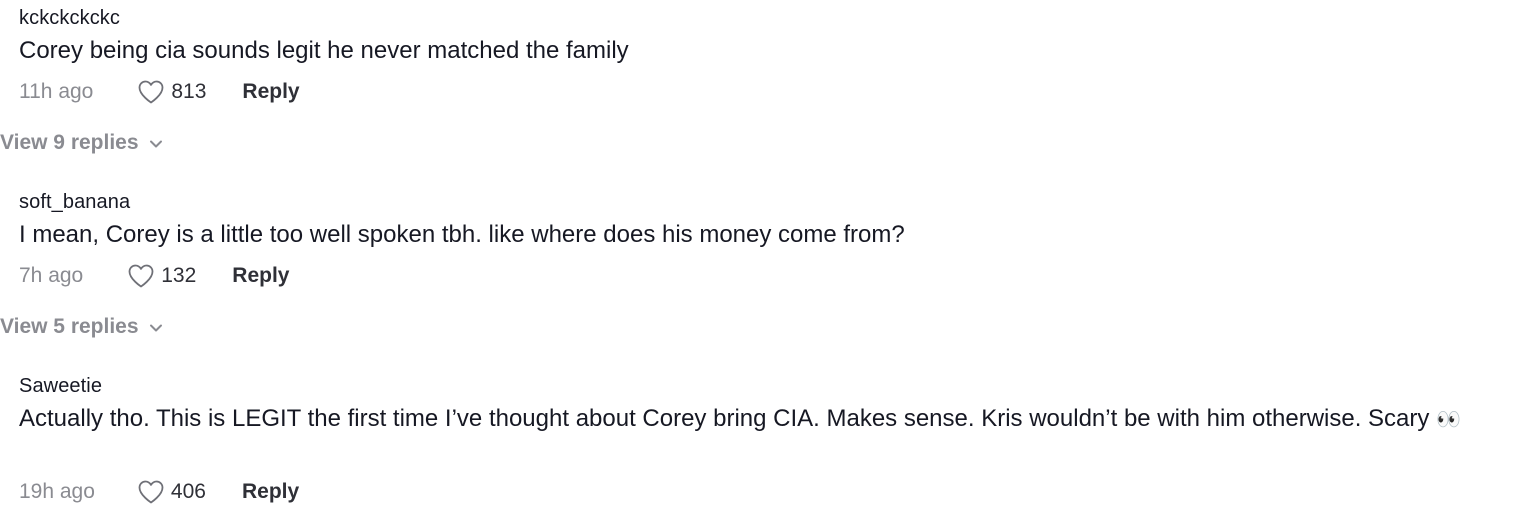 The image size is (1536, 524). I want to click on comment-meta: 11h ago 813 Reply, so click(159, 92).